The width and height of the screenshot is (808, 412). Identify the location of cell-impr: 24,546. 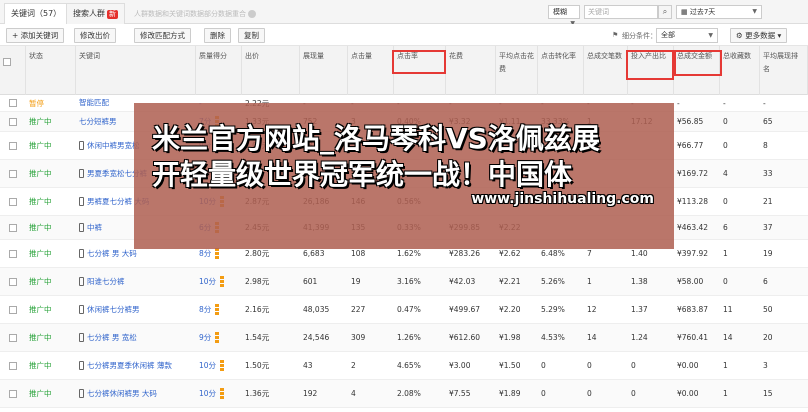
(324, 337).